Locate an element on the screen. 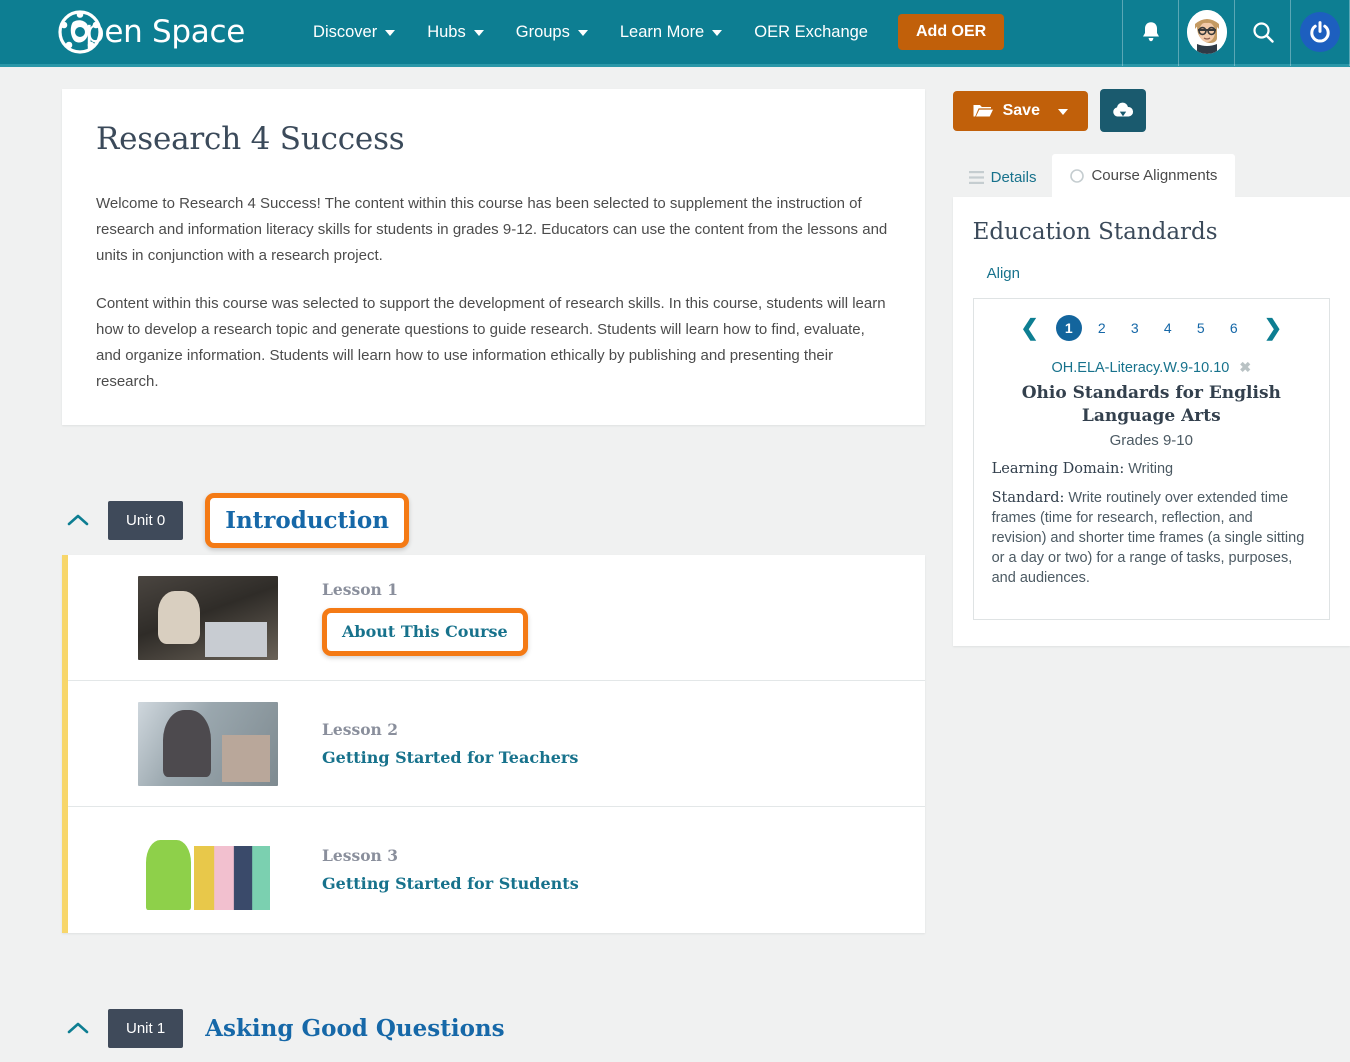 The height and width of the screenshot is (1062, 1350). save-button: Save is located at coordinates (1020, 110).